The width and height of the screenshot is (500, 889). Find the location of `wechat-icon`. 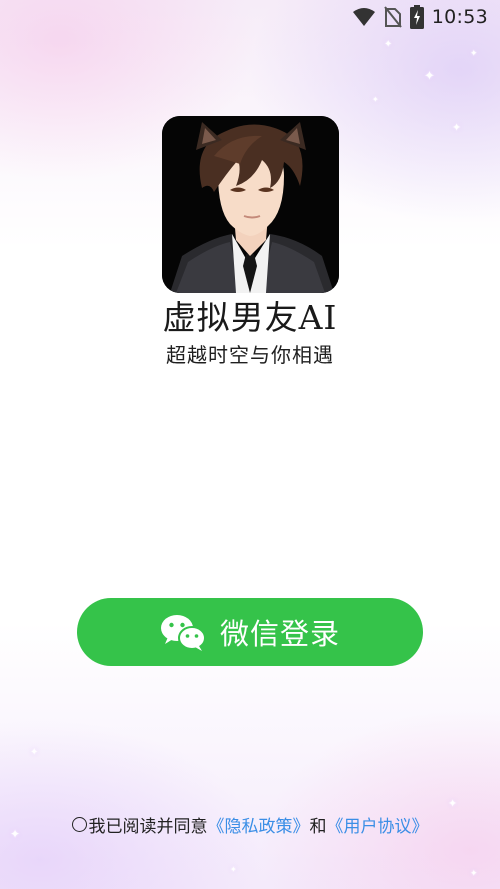

wechat-icon is located at coordinates (183, 633).